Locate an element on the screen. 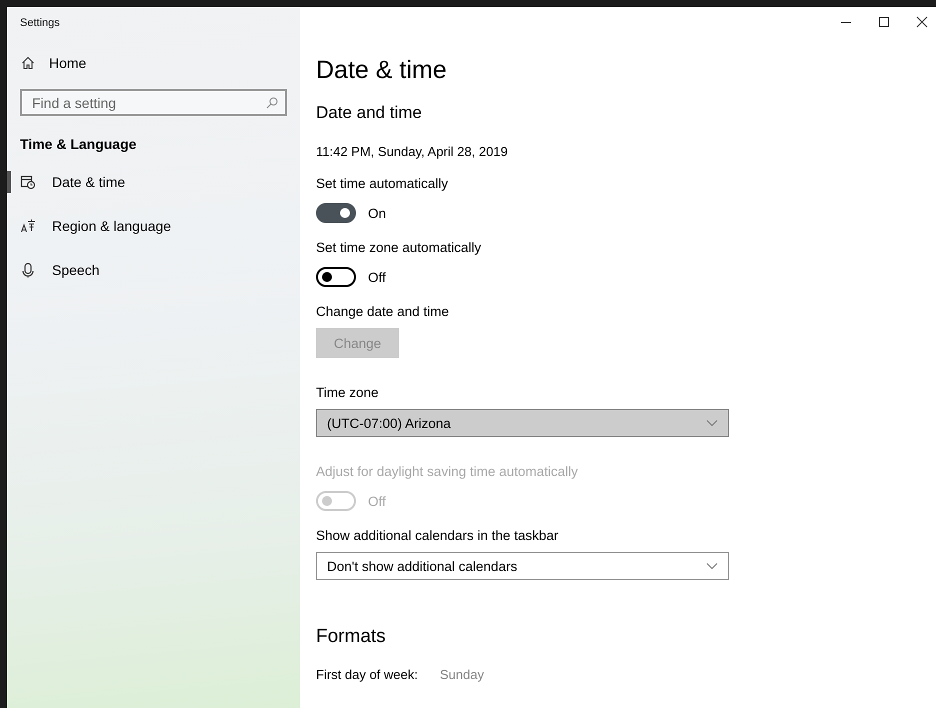  format-label: First day of week: is located at coordinates (367, 674).